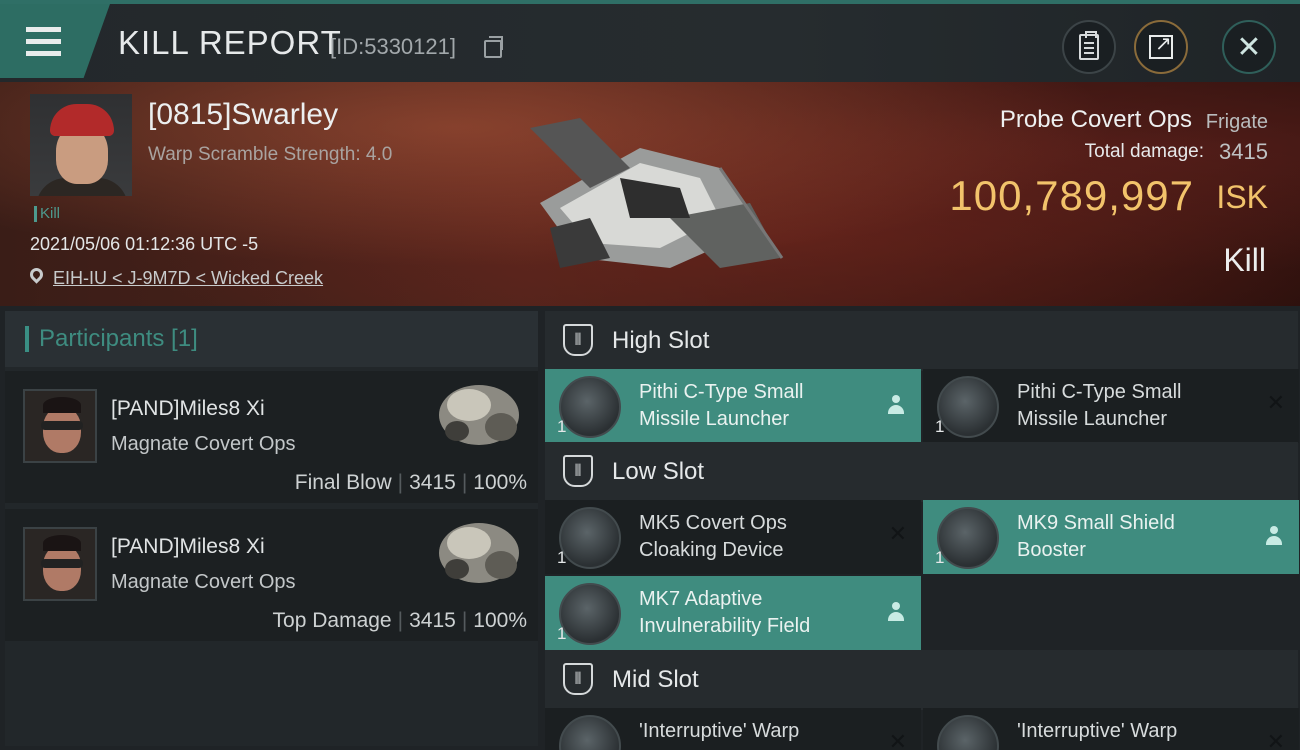  I want to click on participant-stats: Final Blow | 3415 | 100%, so click(410, 482).